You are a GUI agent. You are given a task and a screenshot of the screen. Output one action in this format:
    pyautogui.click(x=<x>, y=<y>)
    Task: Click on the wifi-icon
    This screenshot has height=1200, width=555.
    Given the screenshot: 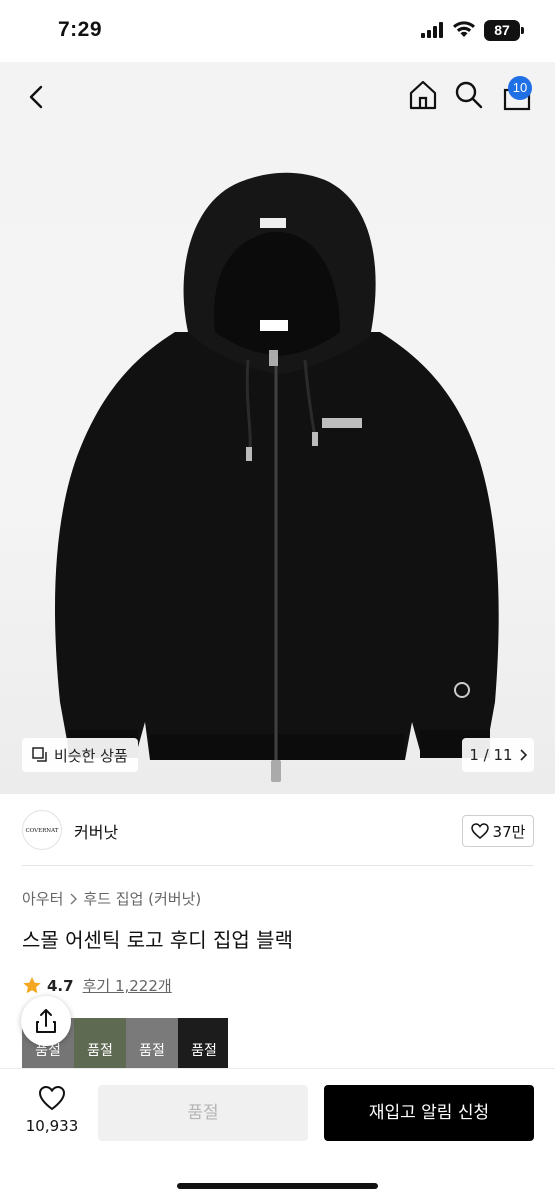 What is the action you would take?
    pyautogui.click(x=464, y=29)
    